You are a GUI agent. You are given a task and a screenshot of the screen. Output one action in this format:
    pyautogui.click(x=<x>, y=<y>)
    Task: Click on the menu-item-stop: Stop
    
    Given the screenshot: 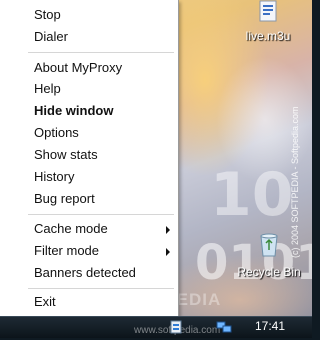 What is the action you would take?
    pyautogui.click(x=89, y=15)
    